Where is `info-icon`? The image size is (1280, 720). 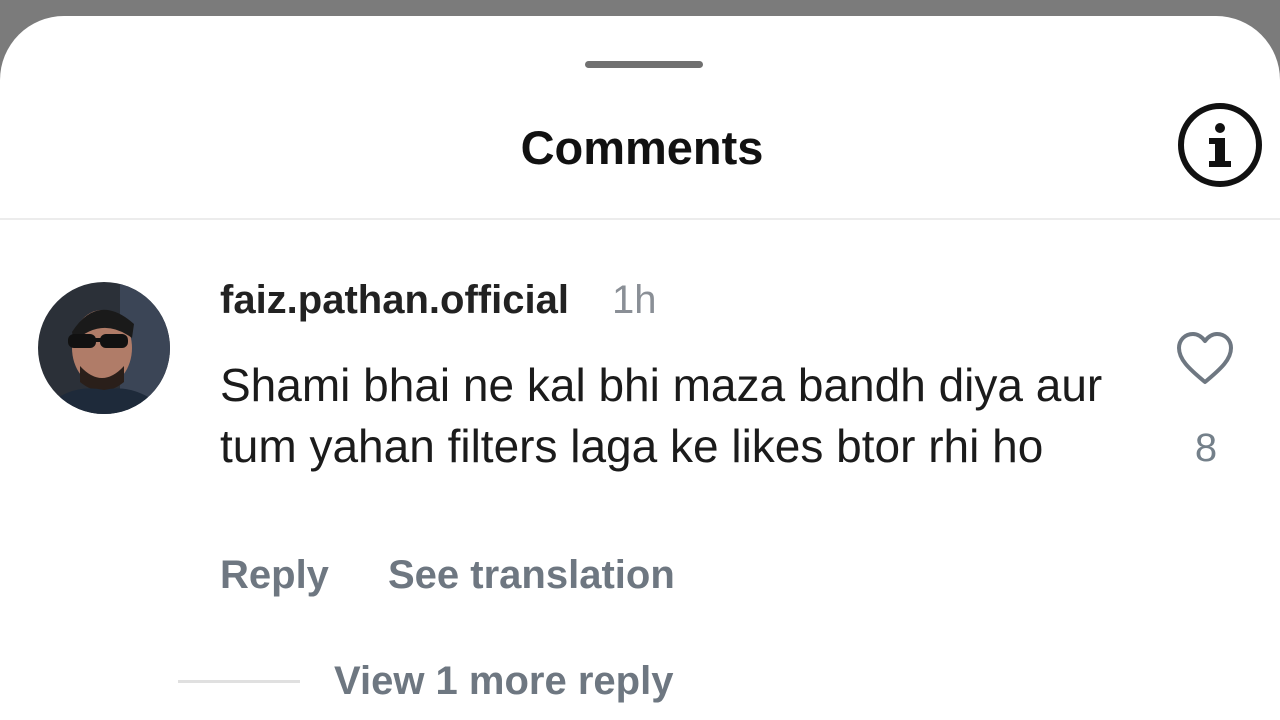 info-icon is located at coordinates (1220, 145).